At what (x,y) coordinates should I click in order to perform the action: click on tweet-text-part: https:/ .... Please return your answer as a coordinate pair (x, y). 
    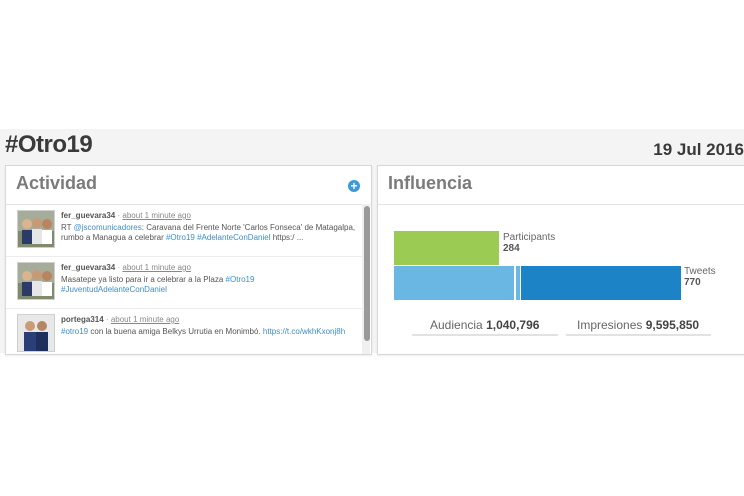
    Looking at the image, I should click on (287, 237).